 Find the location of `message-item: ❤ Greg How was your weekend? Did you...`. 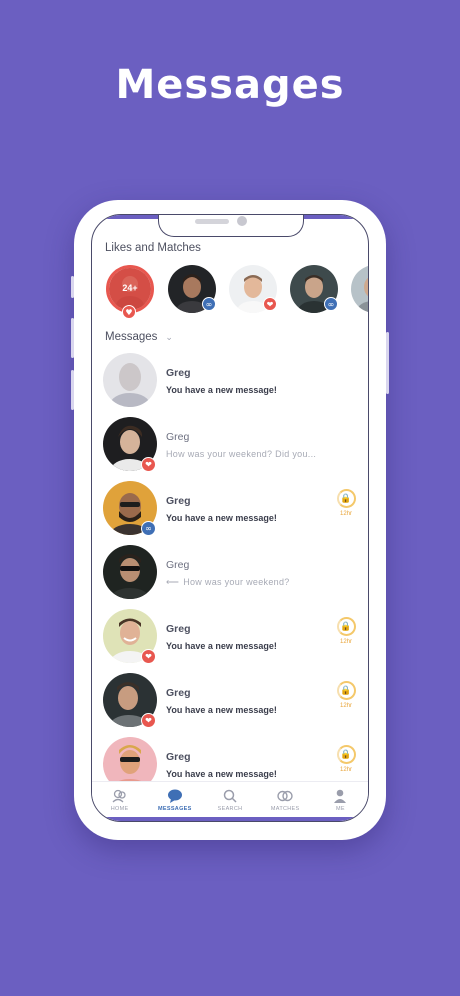

message-item: ❤ Greg How was your weekend? Did you... is located at coordinates (230, 448).